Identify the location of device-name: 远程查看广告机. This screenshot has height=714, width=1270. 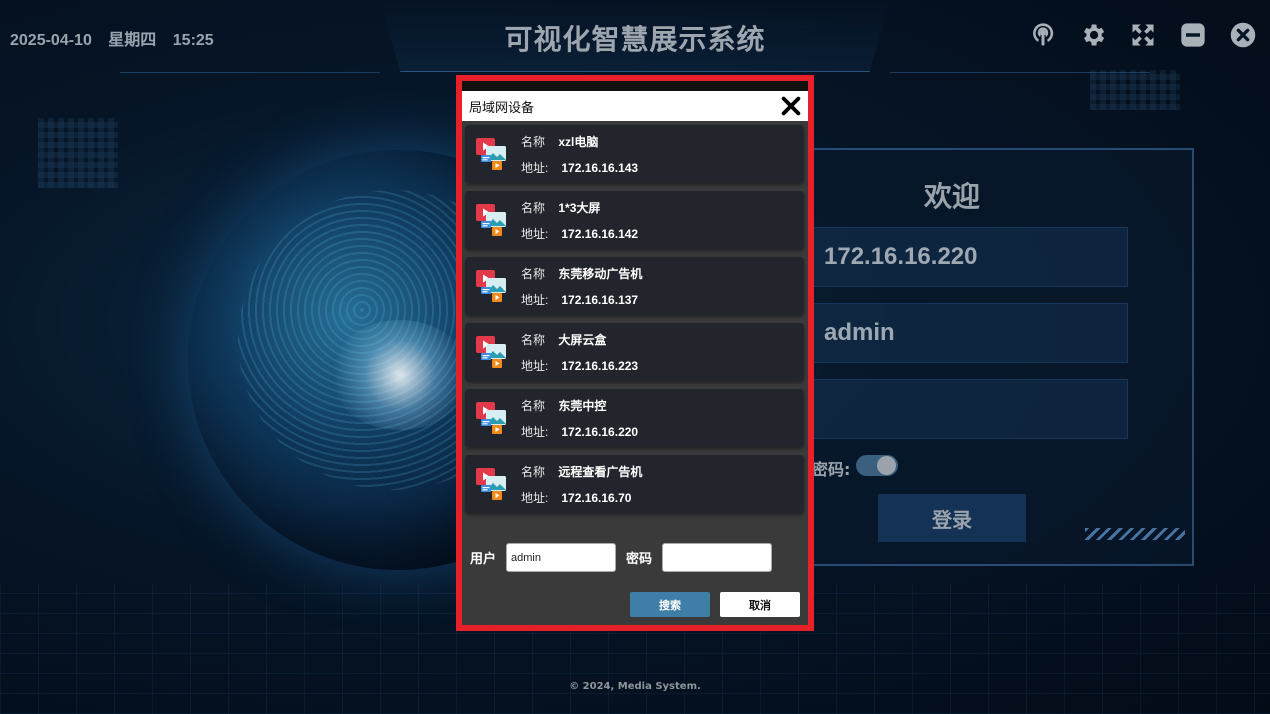
(600, 471).